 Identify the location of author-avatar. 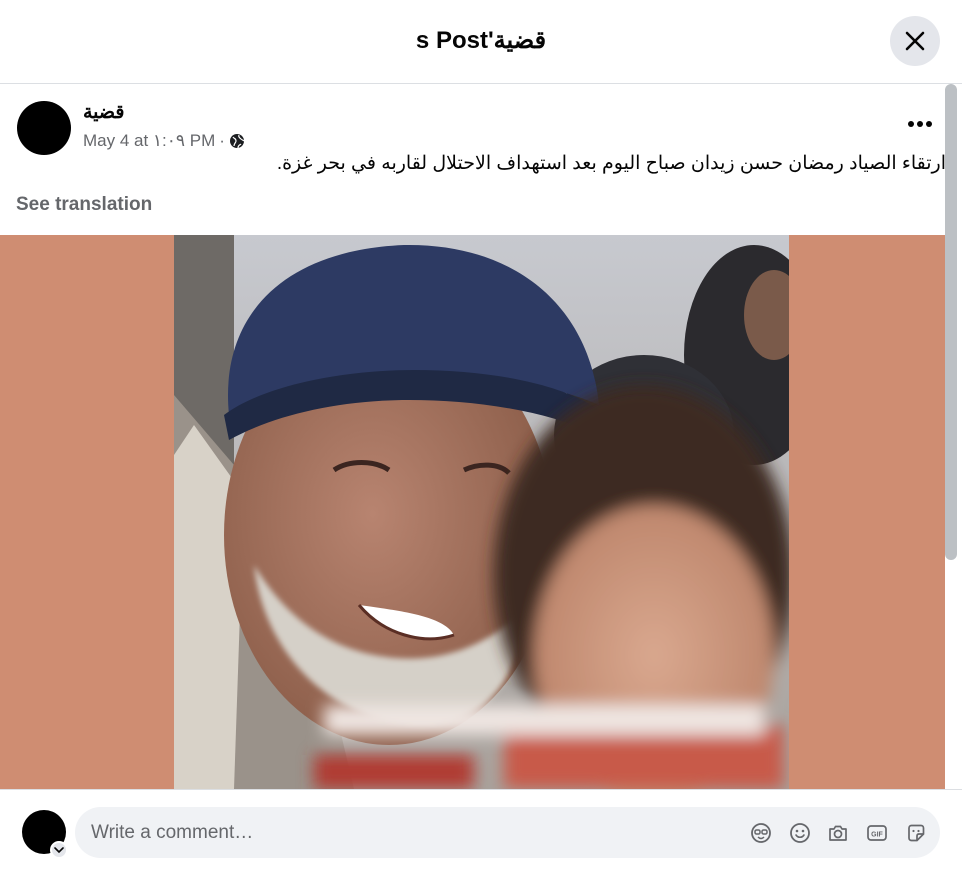
(44, 128).